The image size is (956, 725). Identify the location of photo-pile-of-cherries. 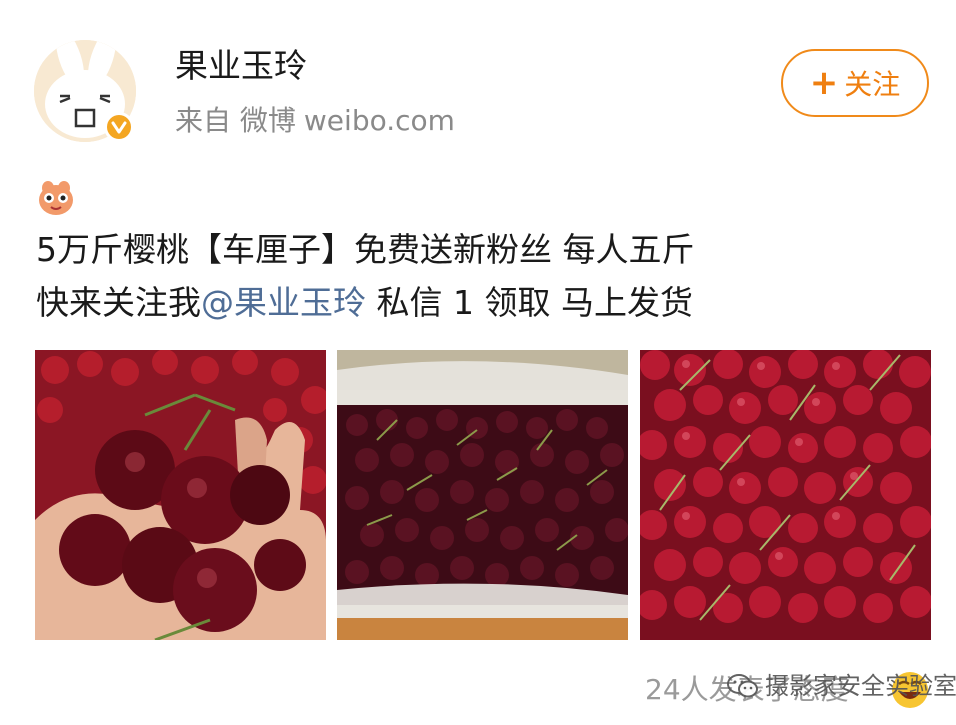
(785, 495).